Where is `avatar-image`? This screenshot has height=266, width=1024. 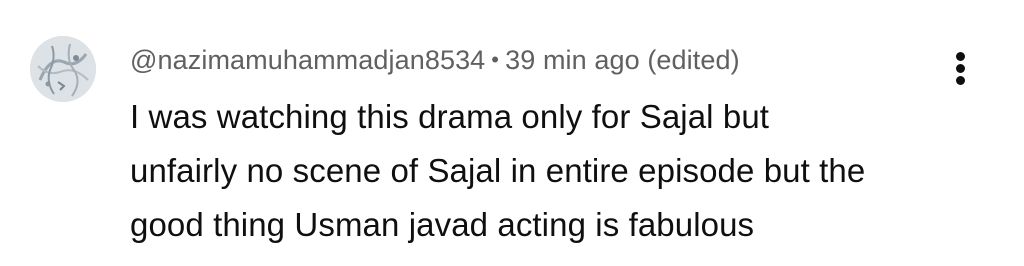
avatar-image is located at coordinates (63, 69).